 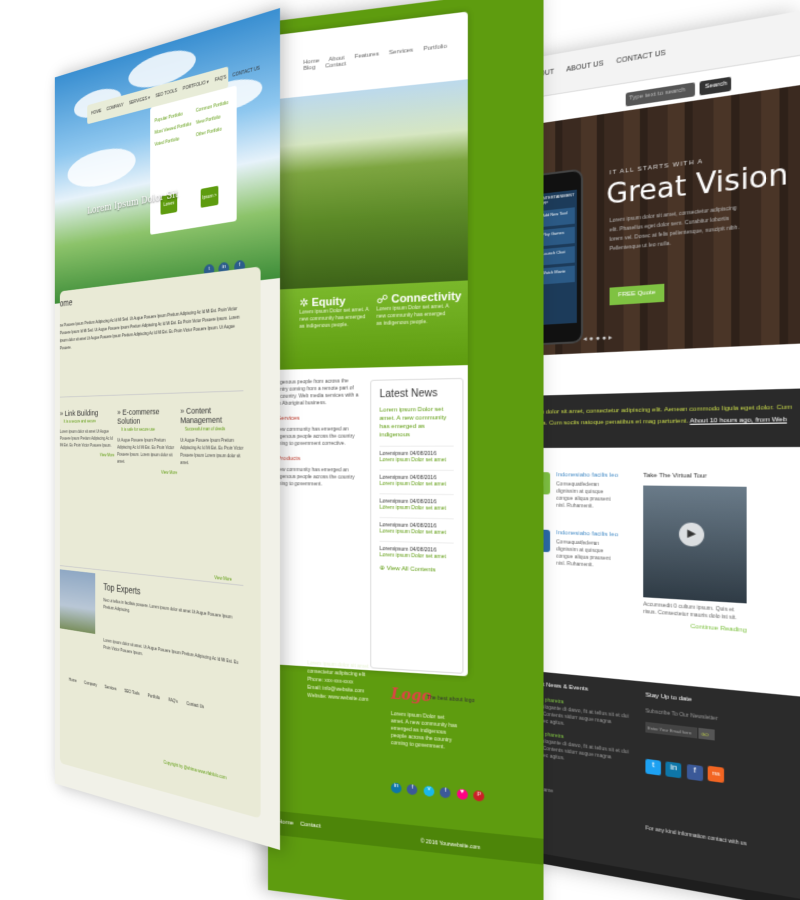 I want to click on nav-contact-us: CONTACT US, so click(x=640, y=58).